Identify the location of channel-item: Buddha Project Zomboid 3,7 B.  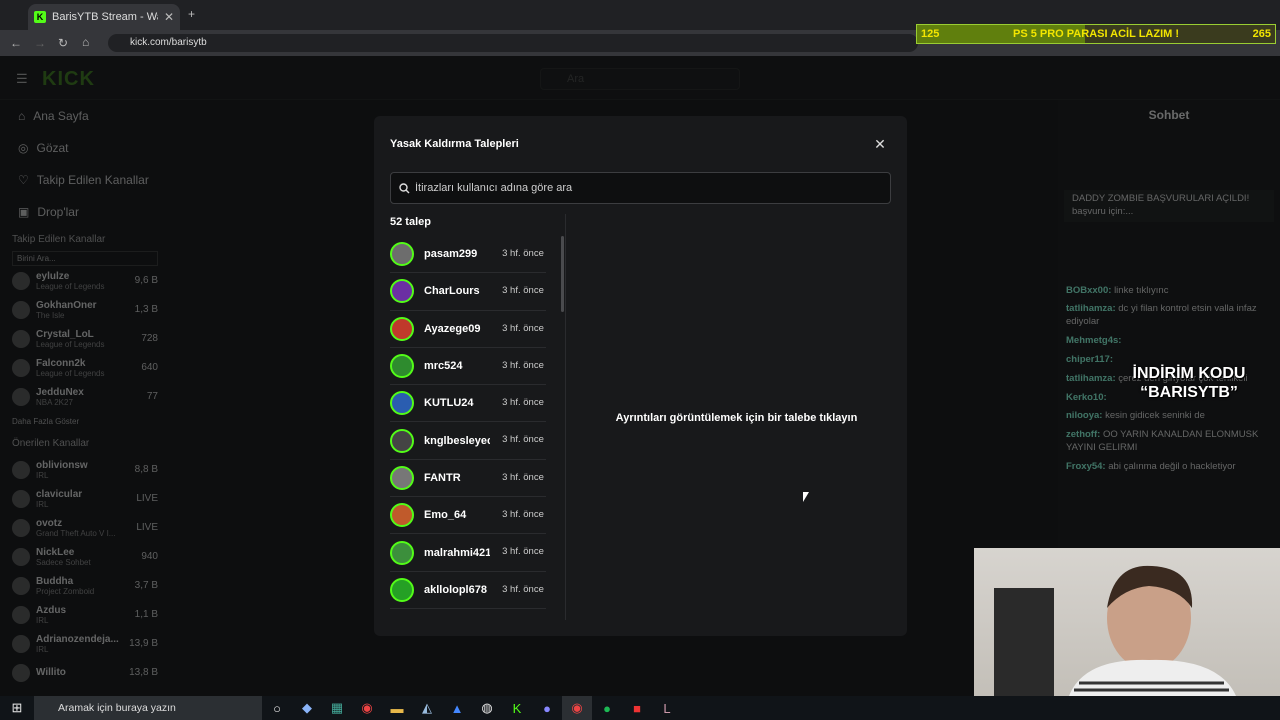
(85, 585).